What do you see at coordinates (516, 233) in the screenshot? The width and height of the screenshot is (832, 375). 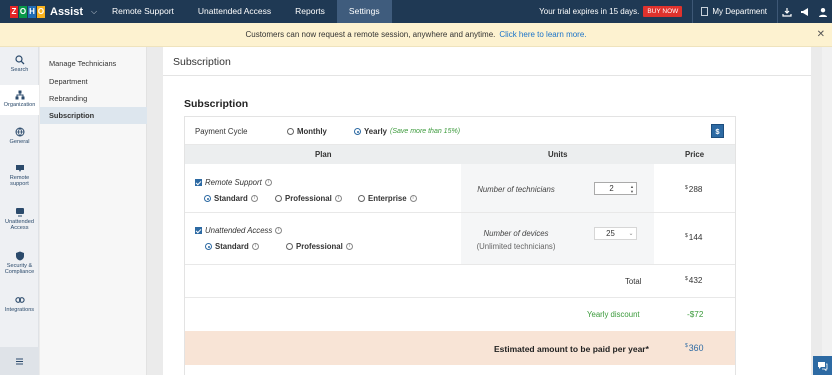 I see `devices-units-label: Number of devices` at bounding box center [516, 233].